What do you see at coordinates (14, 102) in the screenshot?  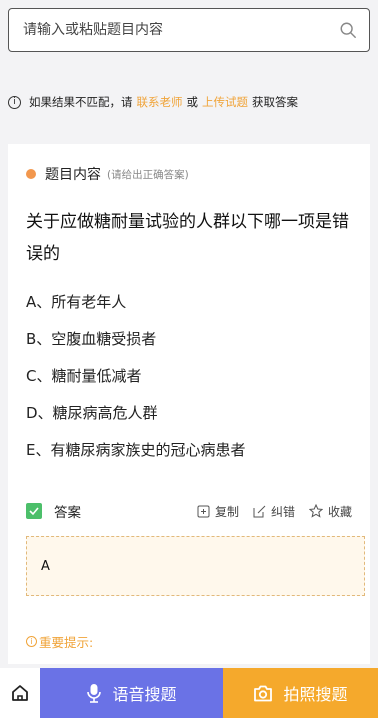 I see `info-icon: i` at bounding box center [14, 102].